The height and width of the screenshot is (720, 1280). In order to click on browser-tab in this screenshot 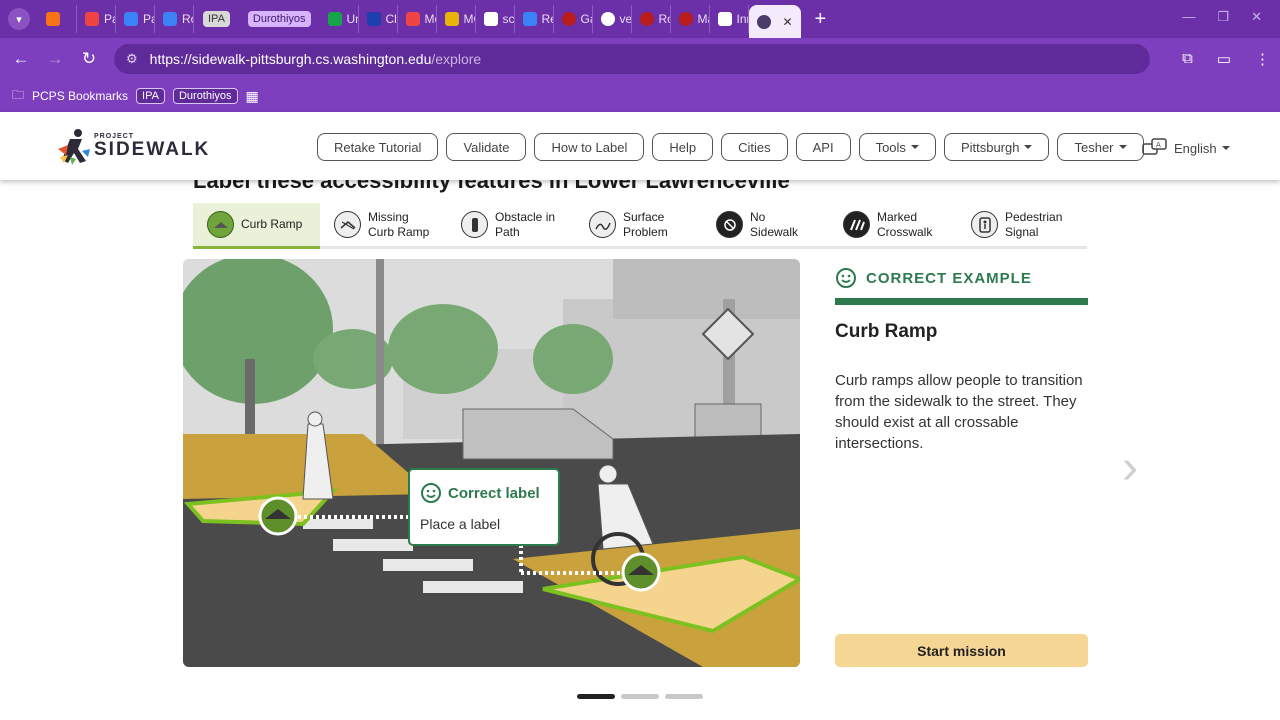, I will do `click(57, 19)`.